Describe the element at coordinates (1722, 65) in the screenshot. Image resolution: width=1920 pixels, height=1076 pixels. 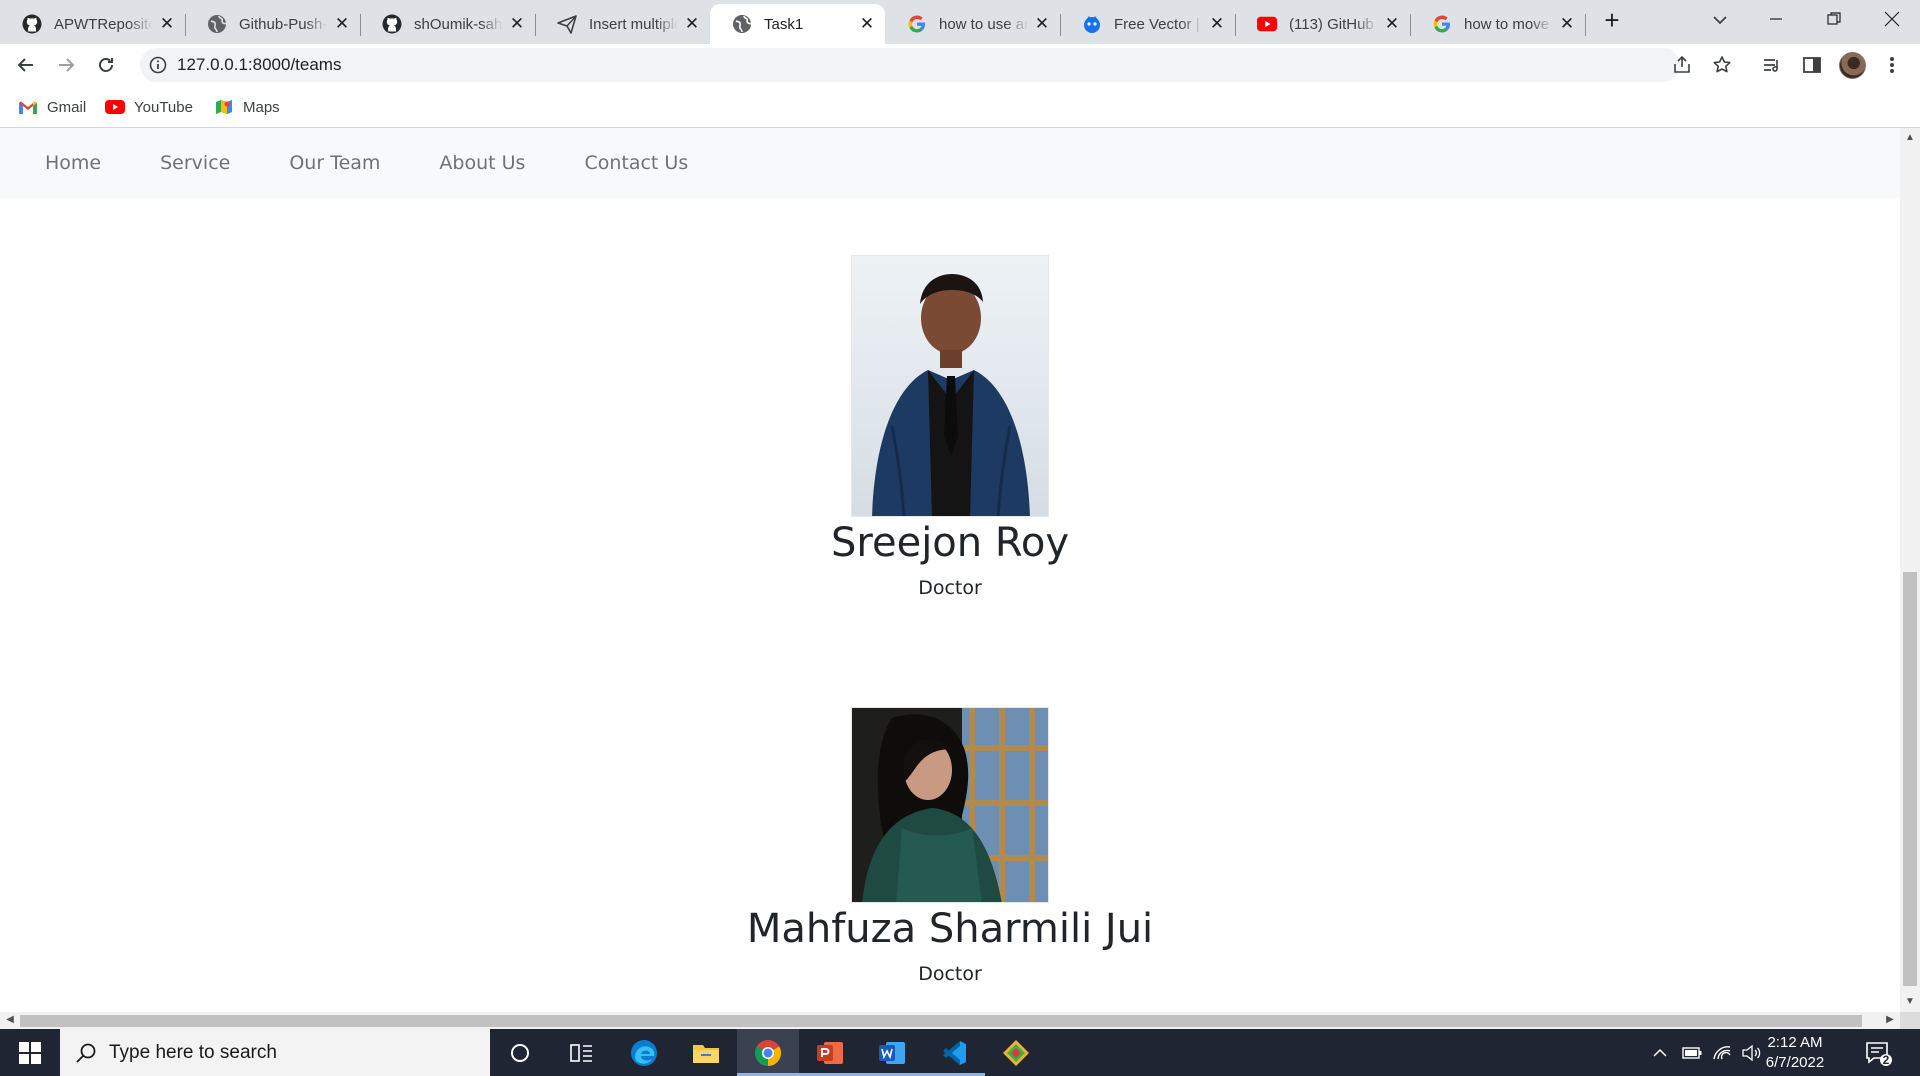
I see `bookmark-star-icon` at that location.